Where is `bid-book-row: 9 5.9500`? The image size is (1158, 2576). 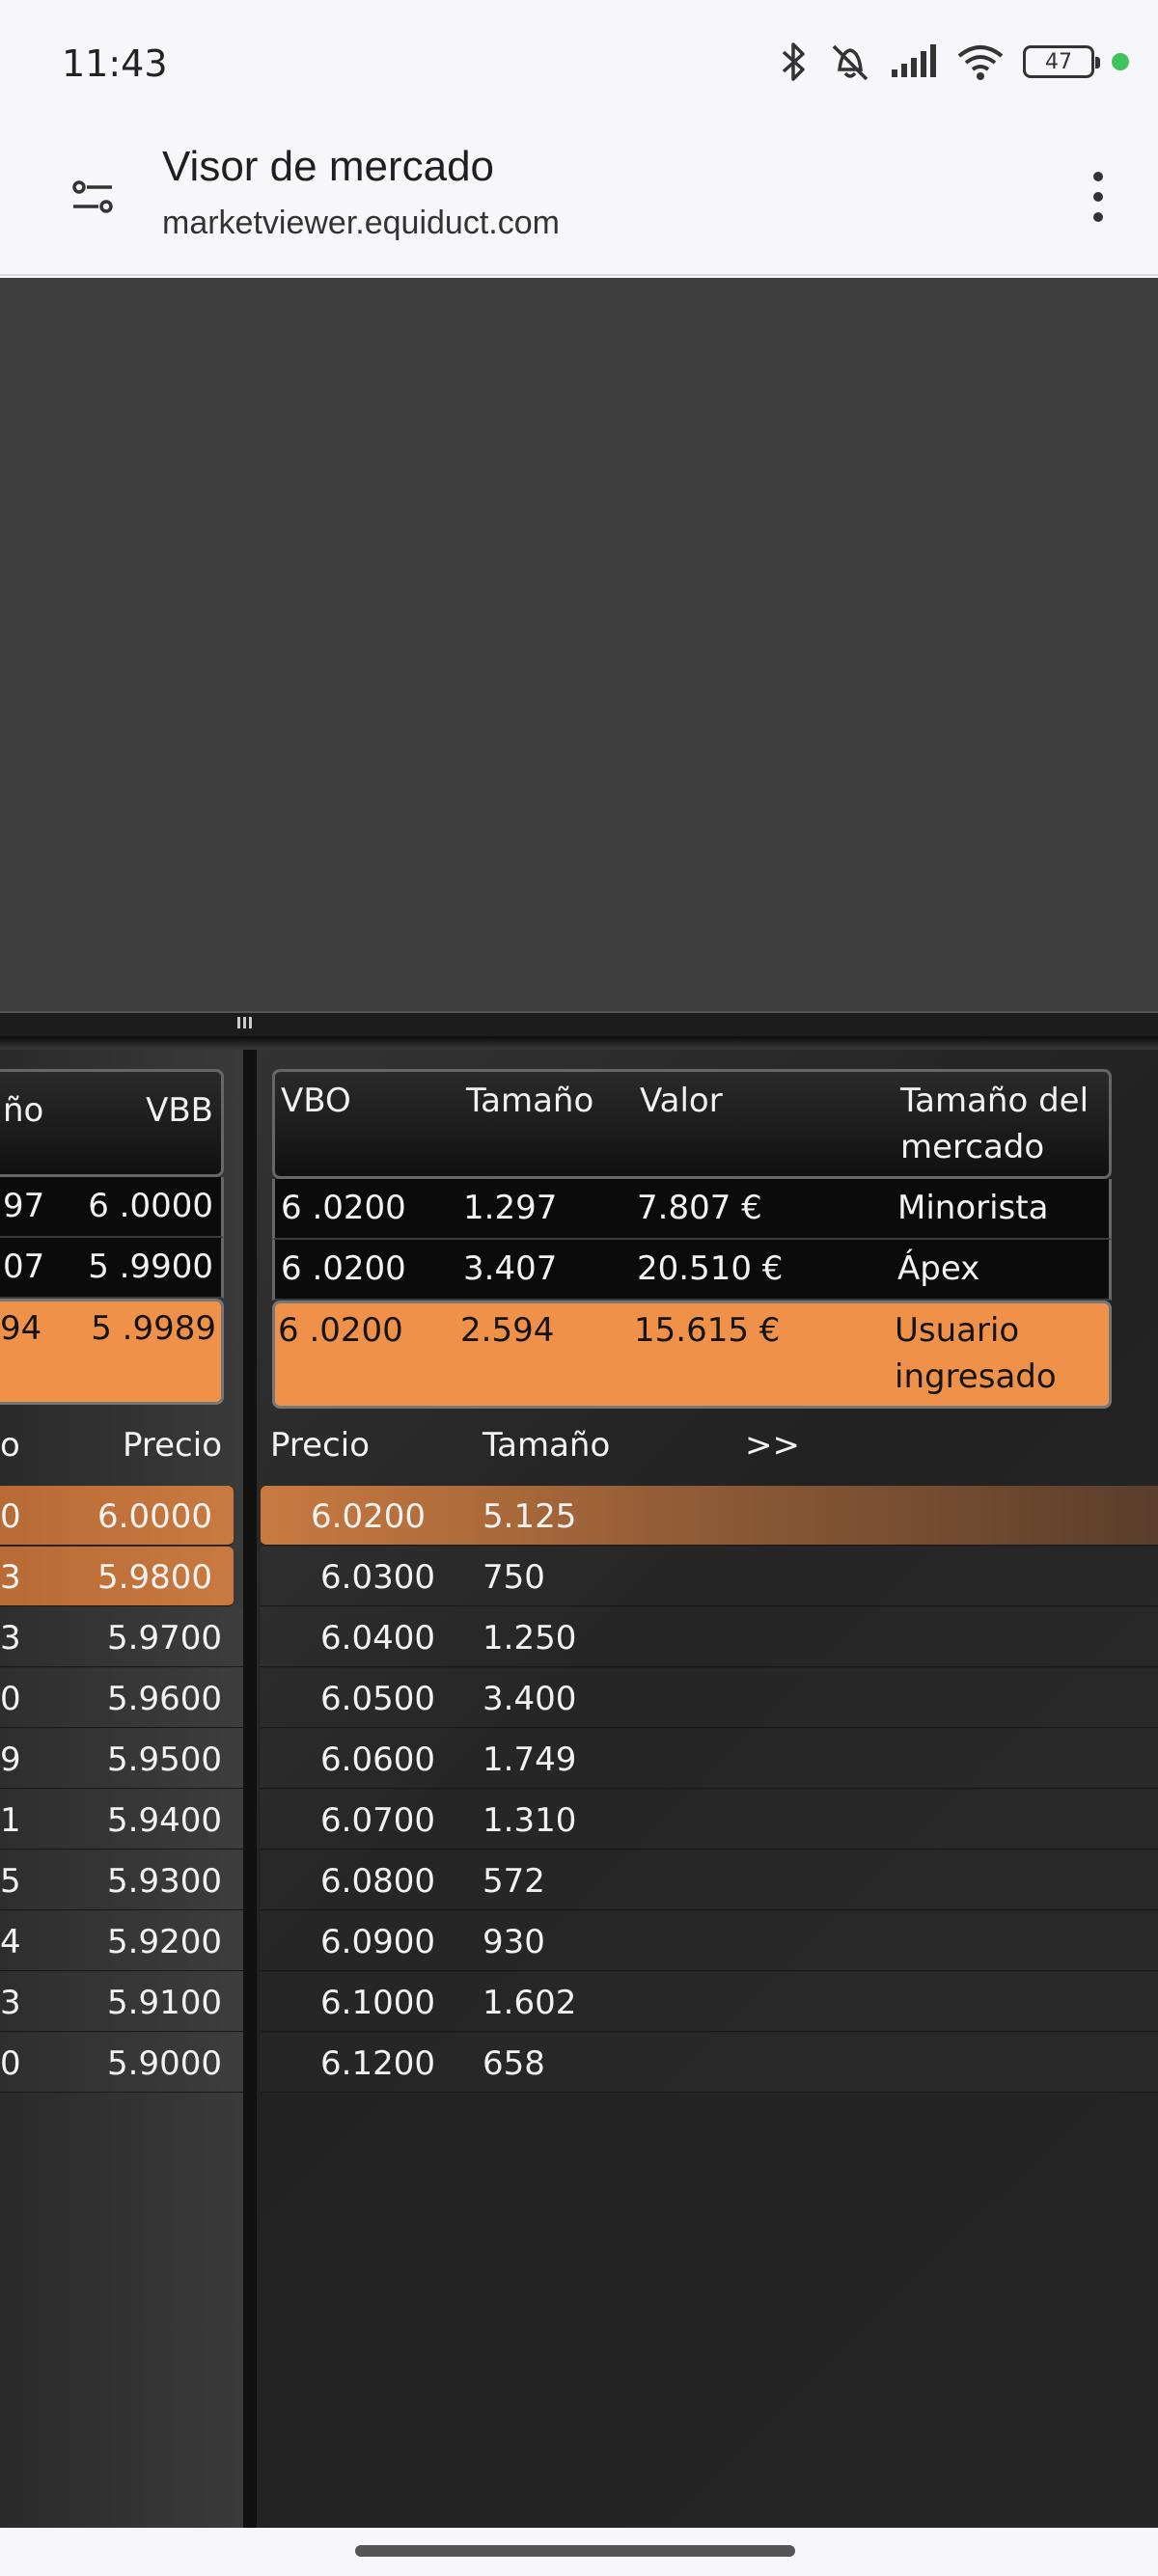
bid-book-row: 9 5.9500 is located at coordinates (121, 1759).